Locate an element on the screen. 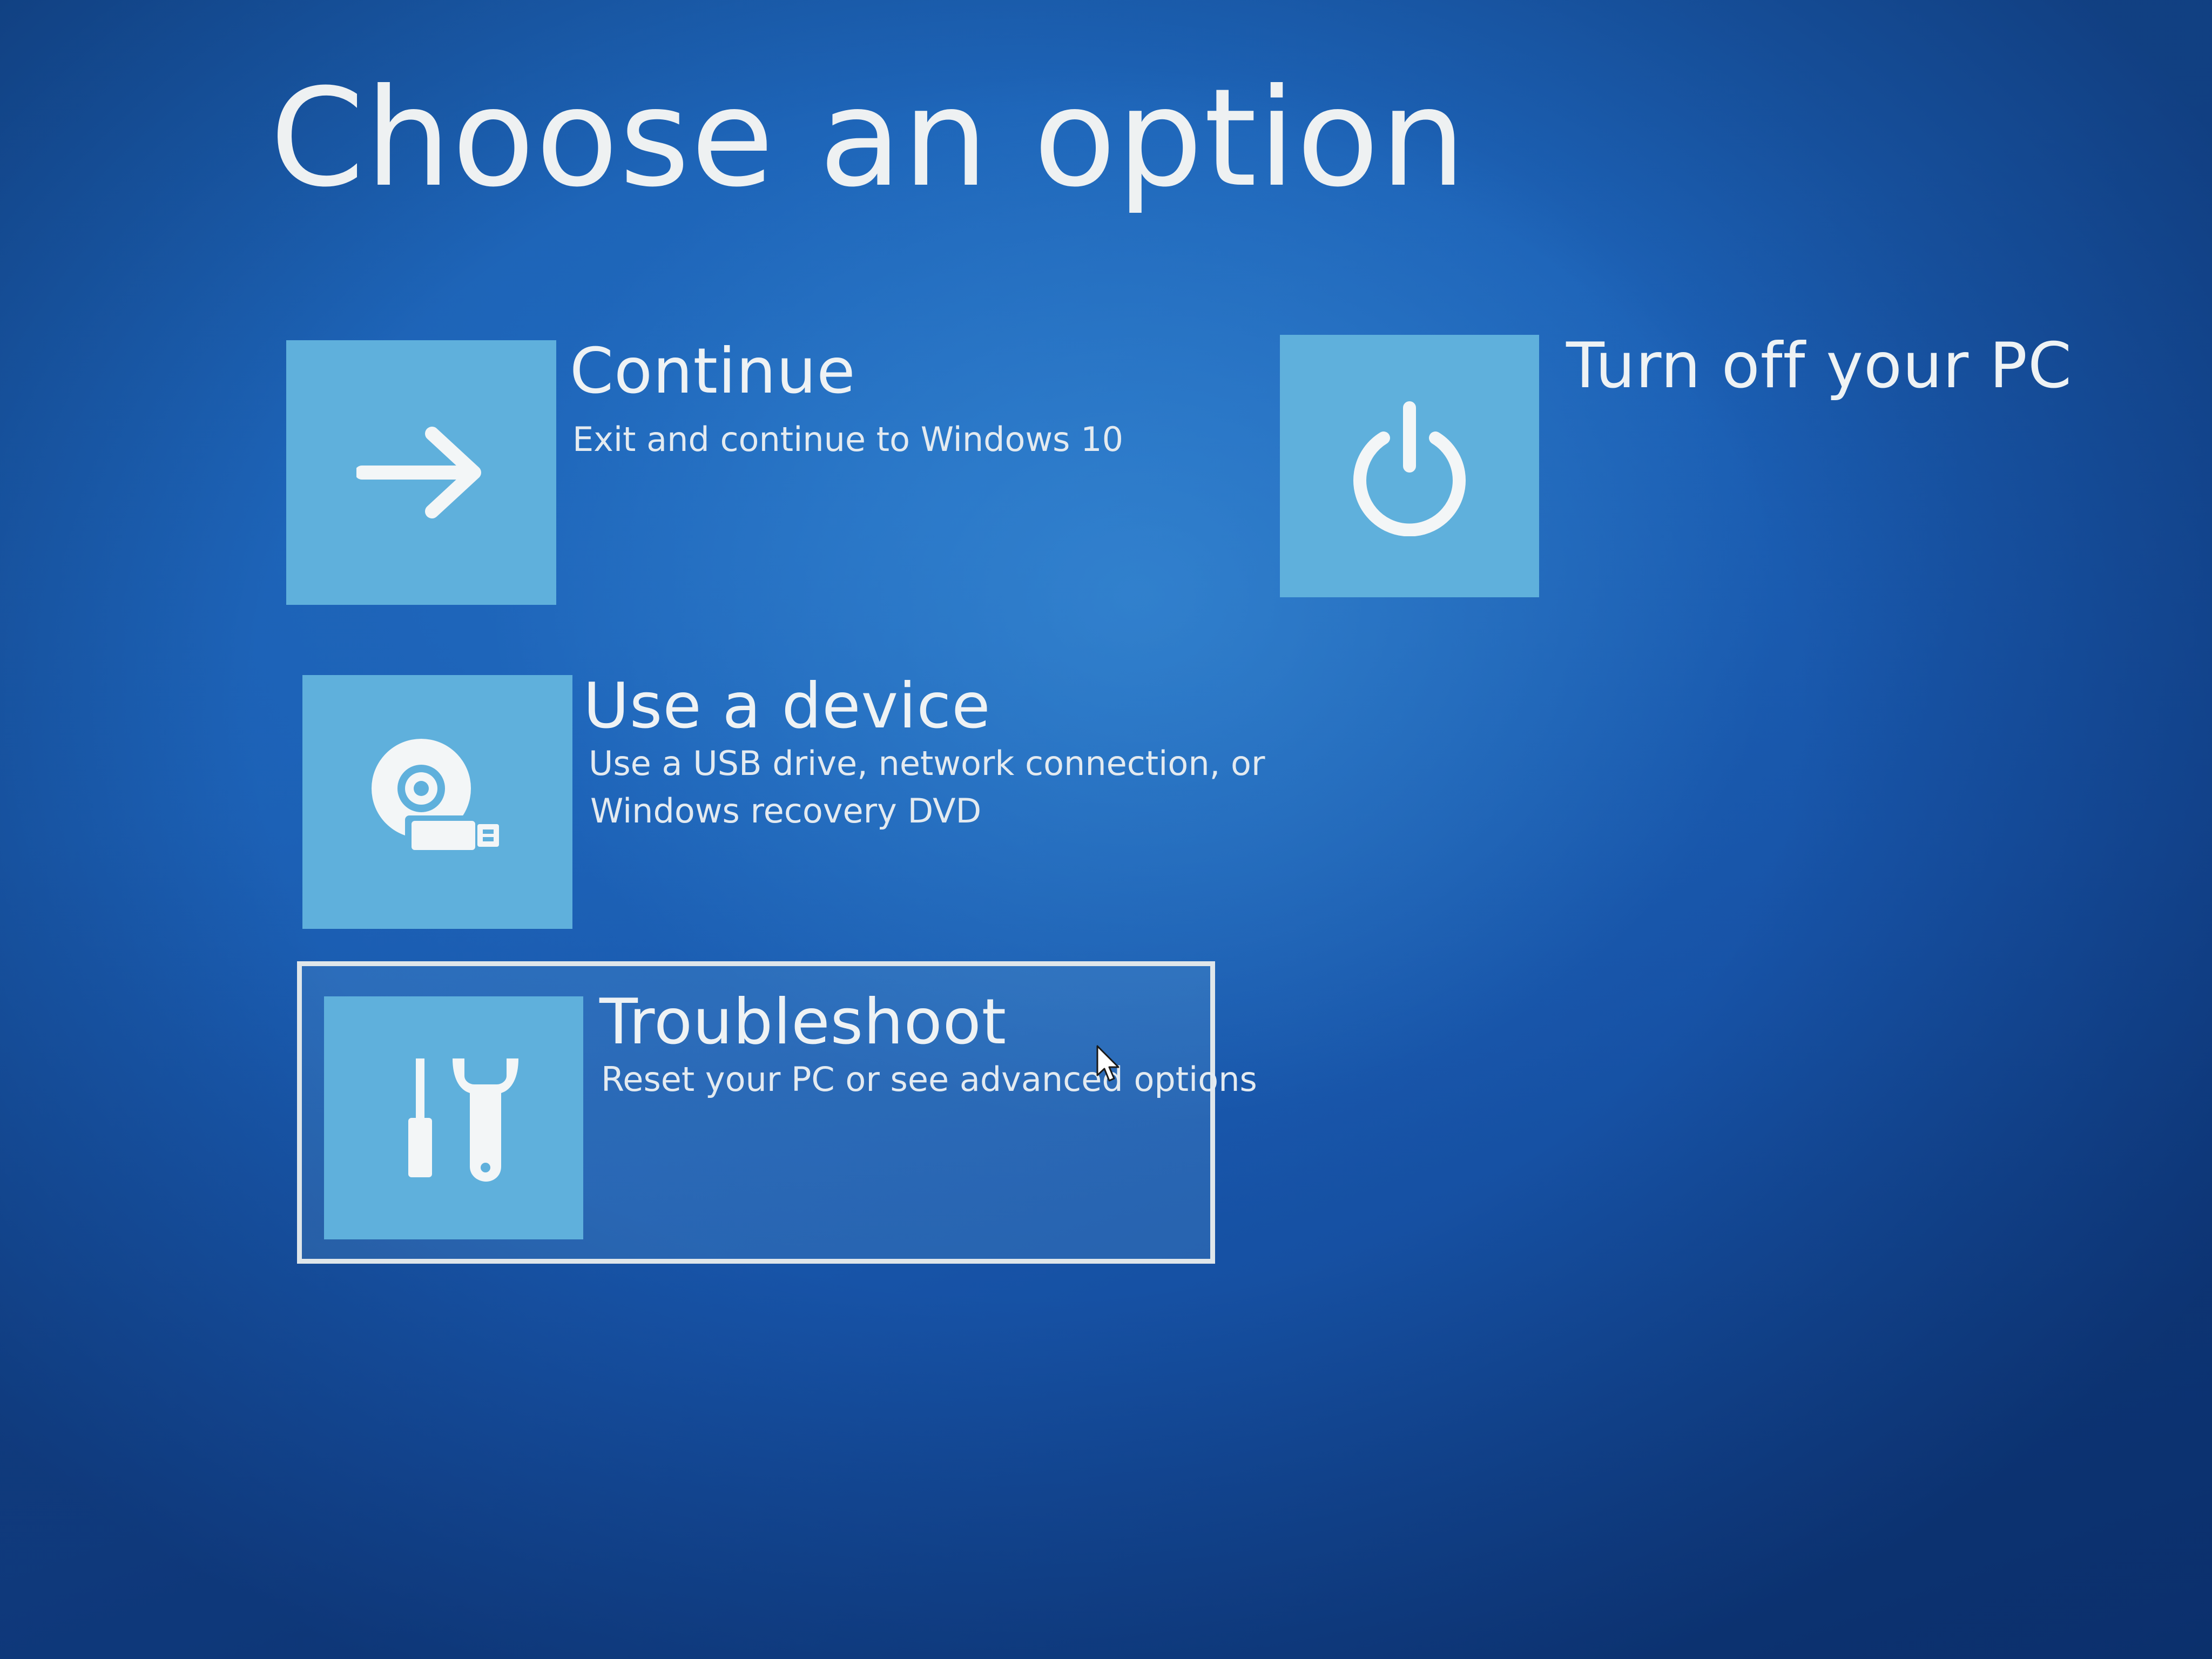  use-device-label: Use a device is located at coordinates (787, 706).